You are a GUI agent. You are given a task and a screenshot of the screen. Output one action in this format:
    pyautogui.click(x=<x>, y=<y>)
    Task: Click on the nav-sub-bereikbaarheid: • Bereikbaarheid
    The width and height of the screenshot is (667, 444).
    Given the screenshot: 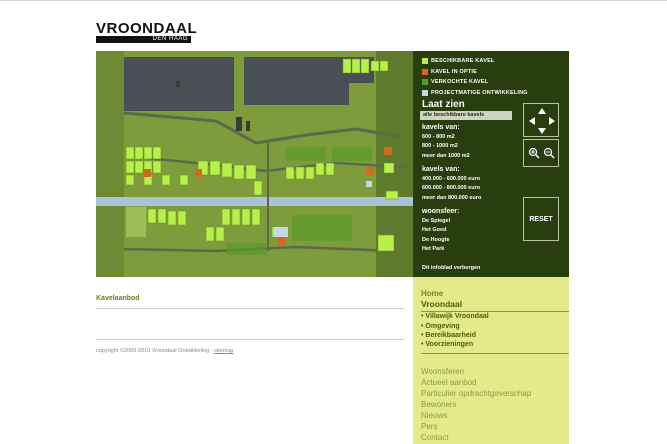 What is the action you would take?
    pyautogui.click(x=448, y=335)
    